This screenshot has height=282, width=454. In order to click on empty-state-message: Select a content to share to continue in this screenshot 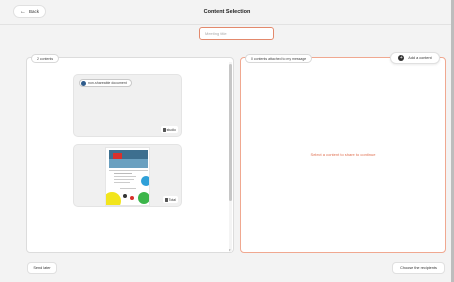, I will do `click(343, 154)`.